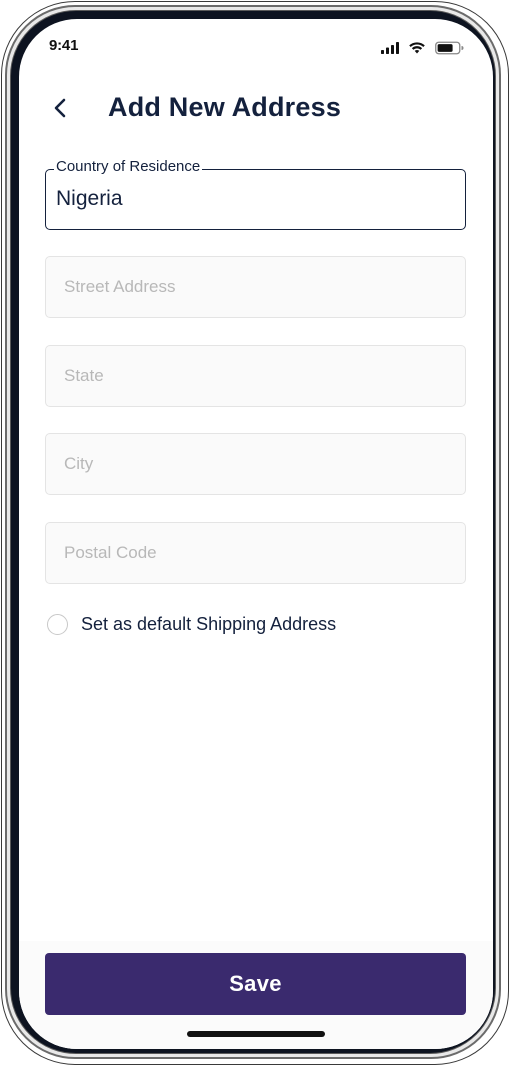 Image resolution: width=512 pixels, height=1068 pixels. I want to click on street-address-field, so click(255, 287).